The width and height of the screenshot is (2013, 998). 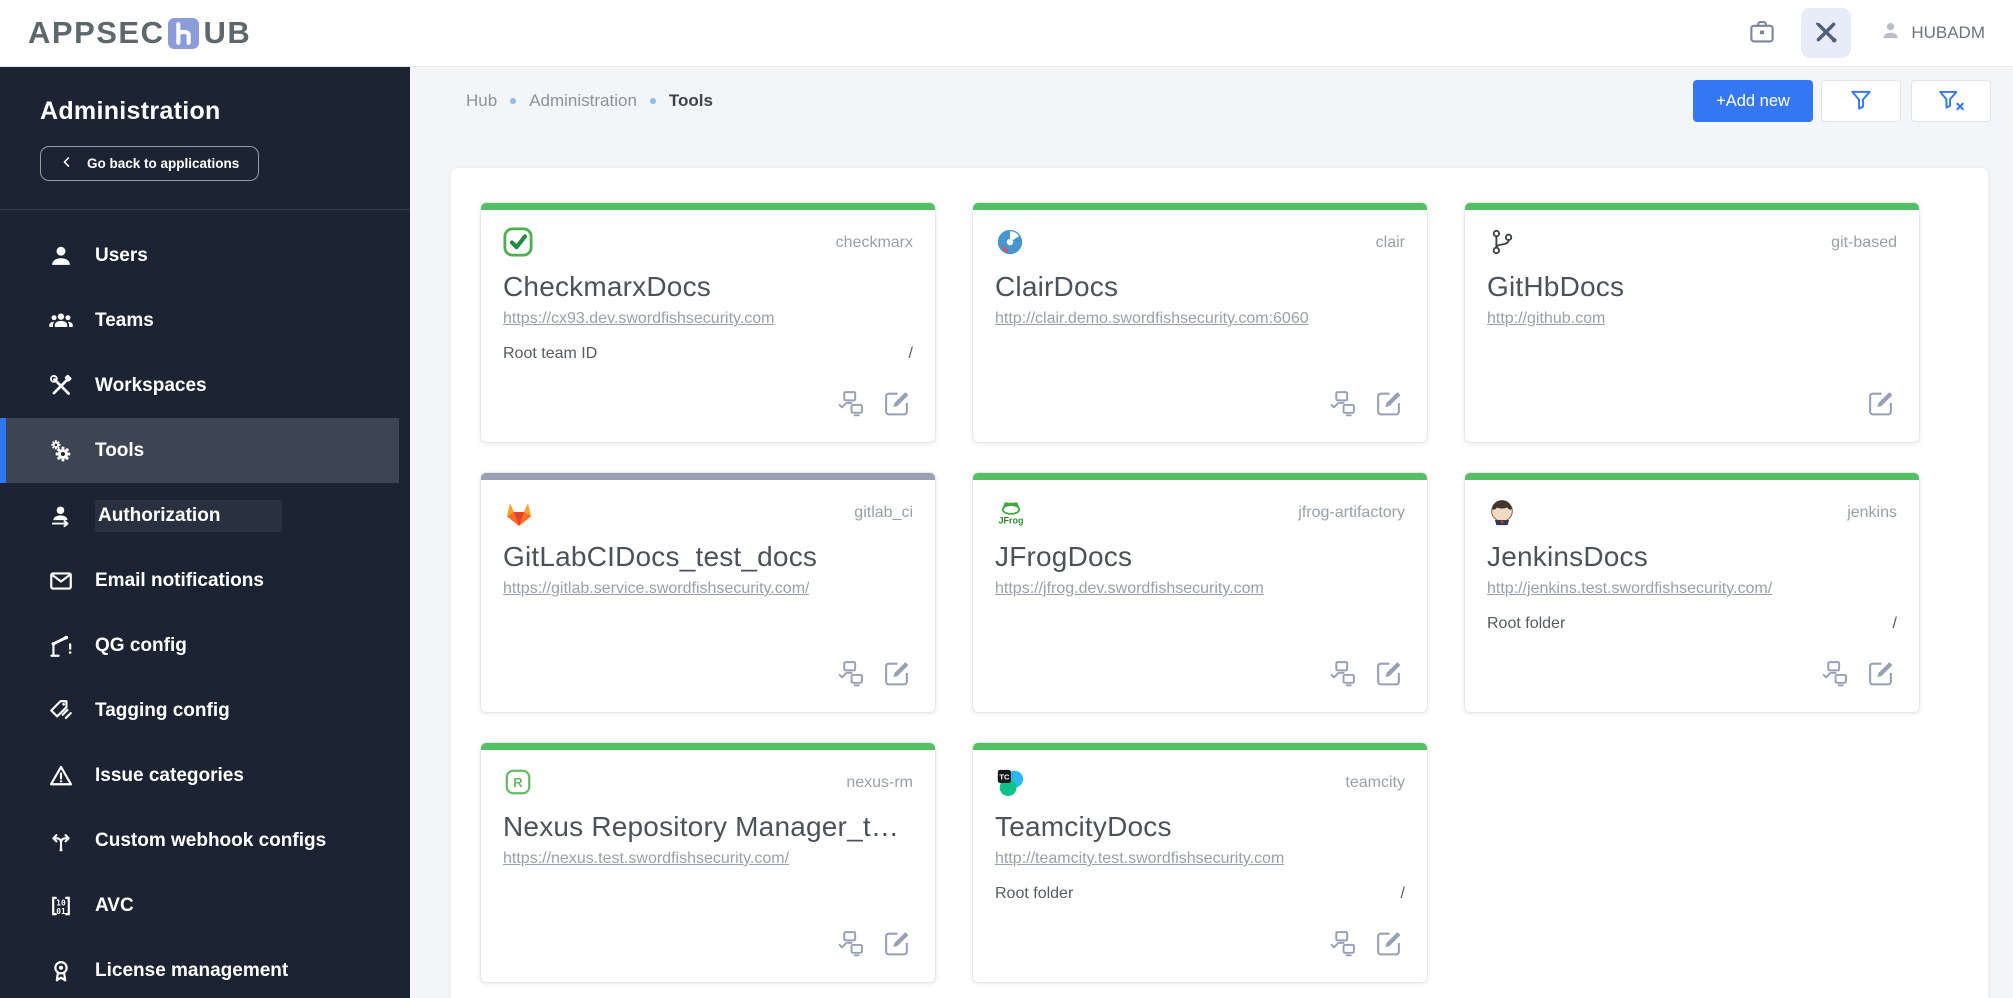 What do you see at coordinates (205, 320) in the screenshot?
I see `sidebar-item-teams: Teams` at bounding box center [205, 320].